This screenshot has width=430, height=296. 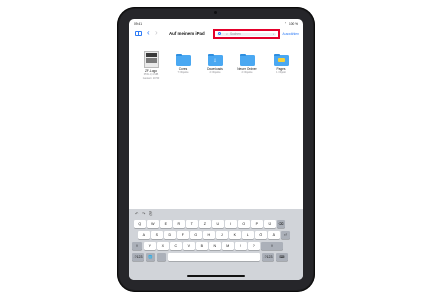 I want to click on folder-count: 7 Objekte, so click(x=183, y=73).